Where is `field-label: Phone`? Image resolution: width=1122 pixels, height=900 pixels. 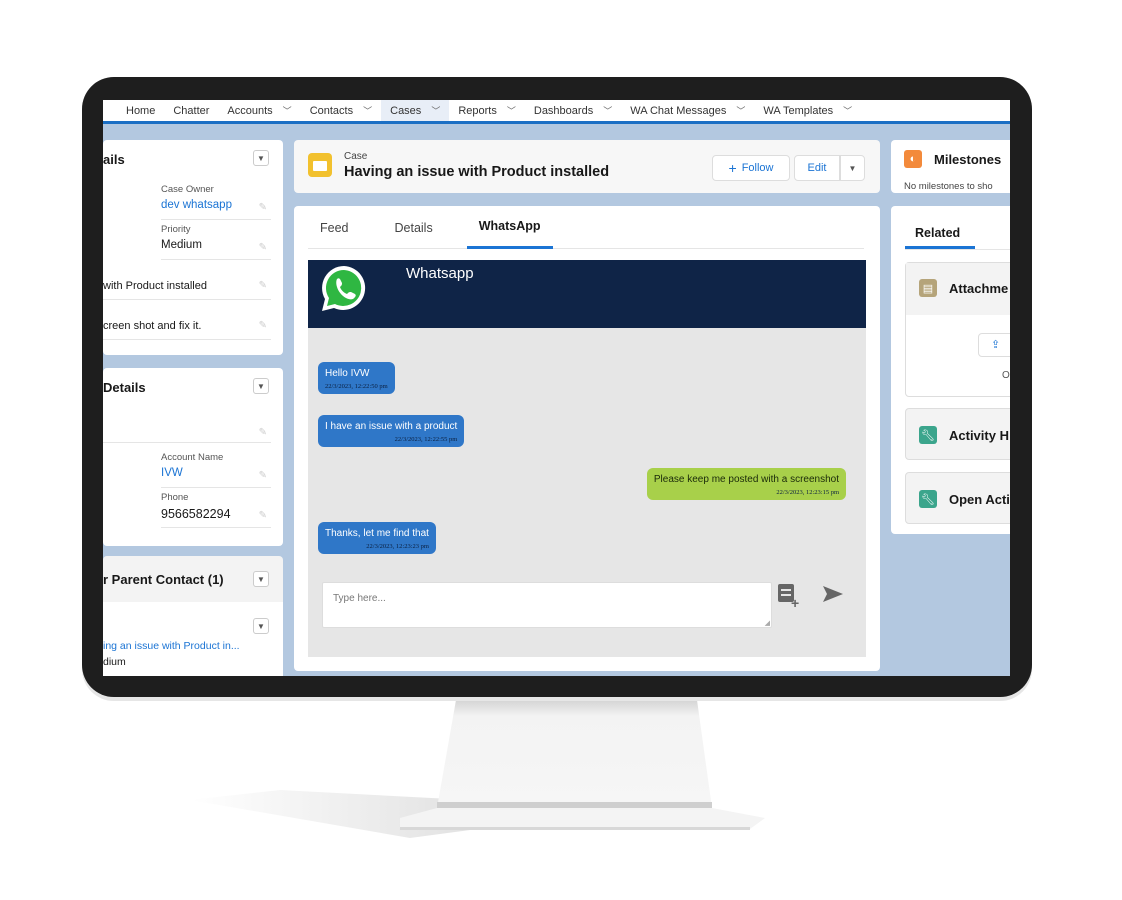
field-label: Phone is located at coordinates (175, 497).